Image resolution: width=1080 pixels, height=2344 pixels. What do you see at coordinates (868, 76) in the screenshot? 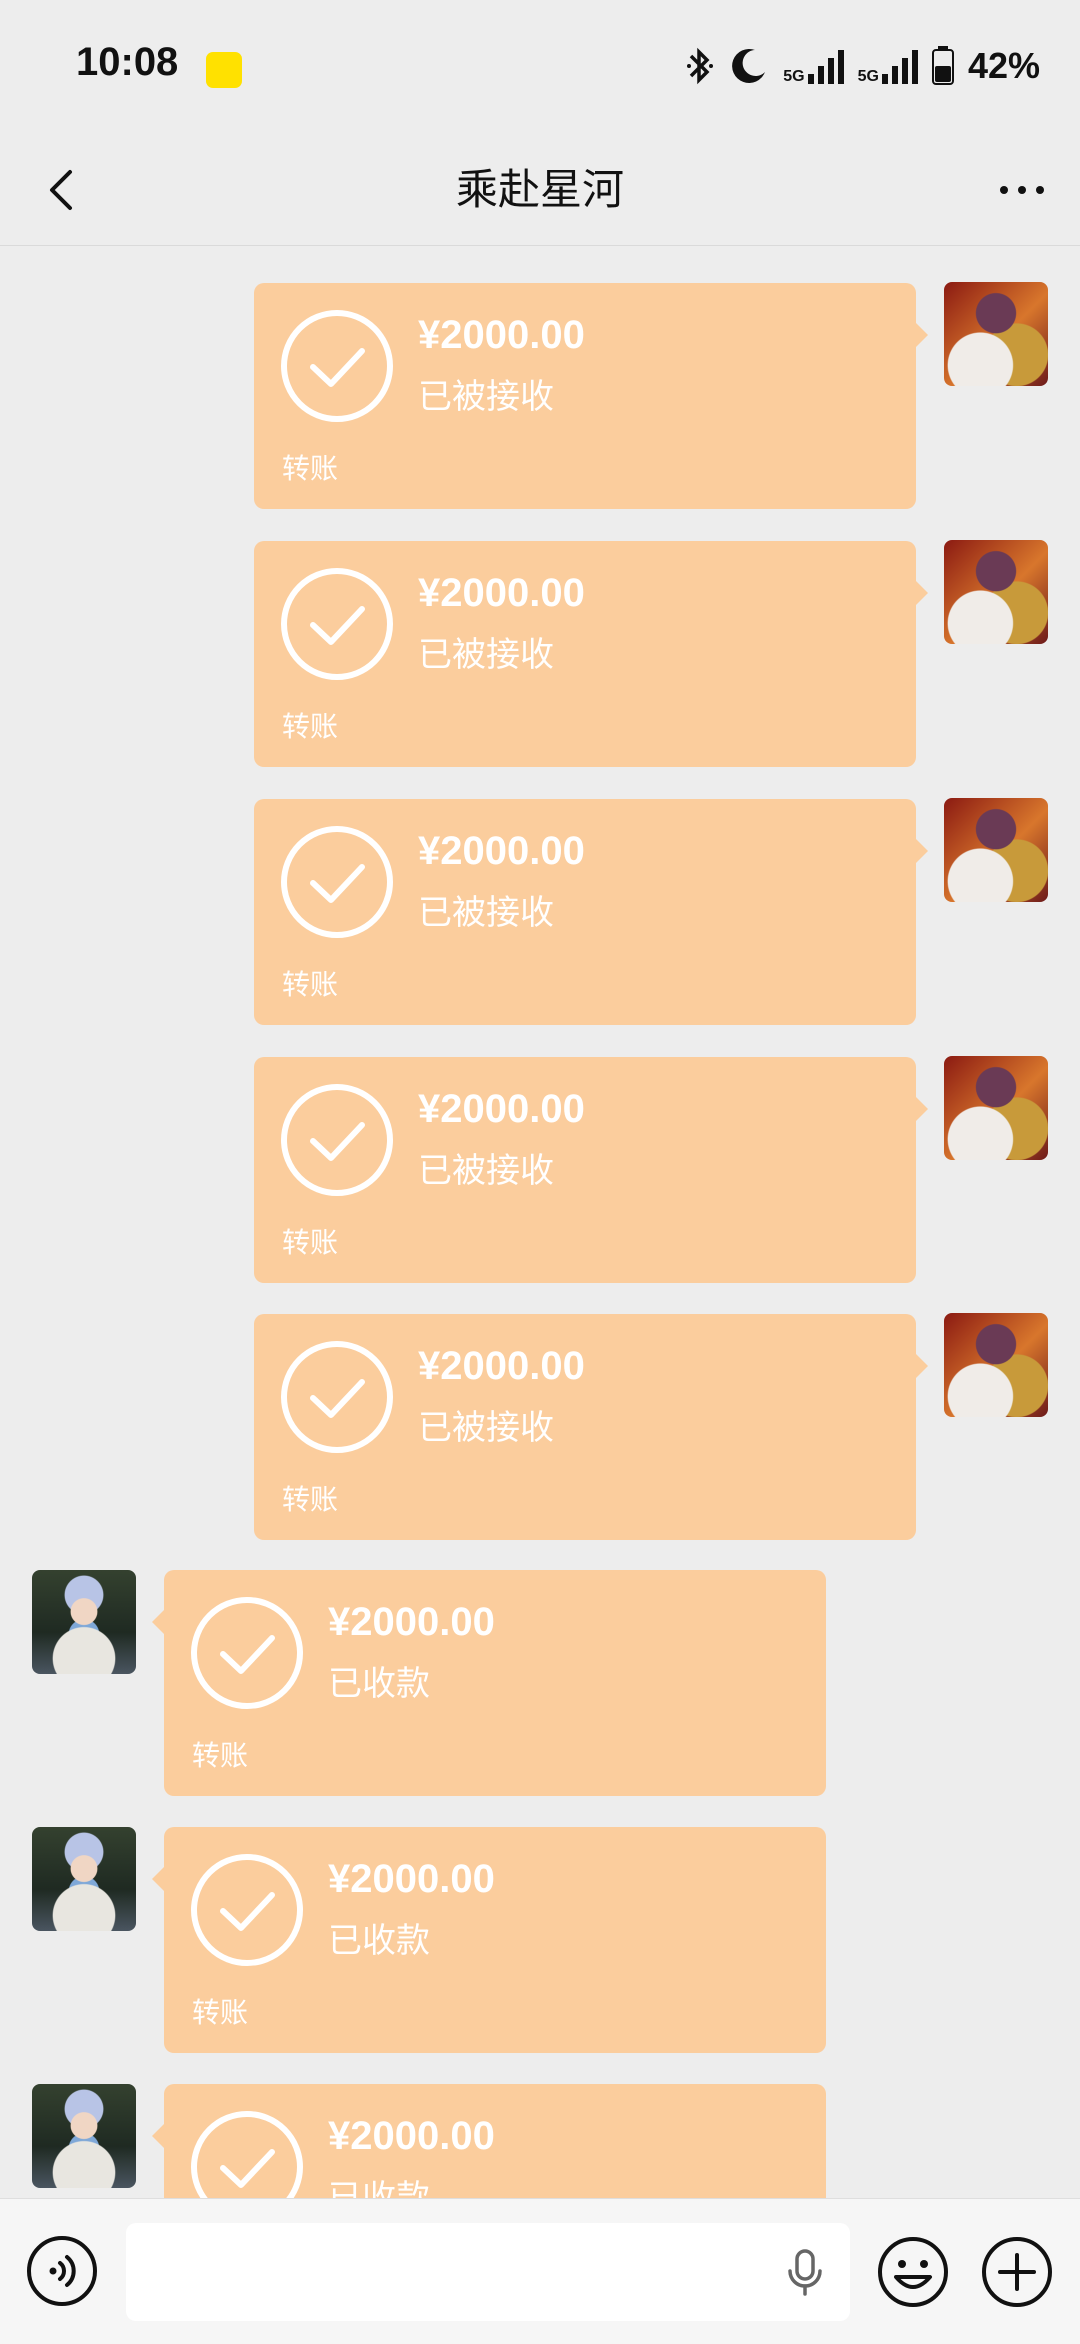
I see `signal-type-2: 5G` at bounding box center [868, 76].